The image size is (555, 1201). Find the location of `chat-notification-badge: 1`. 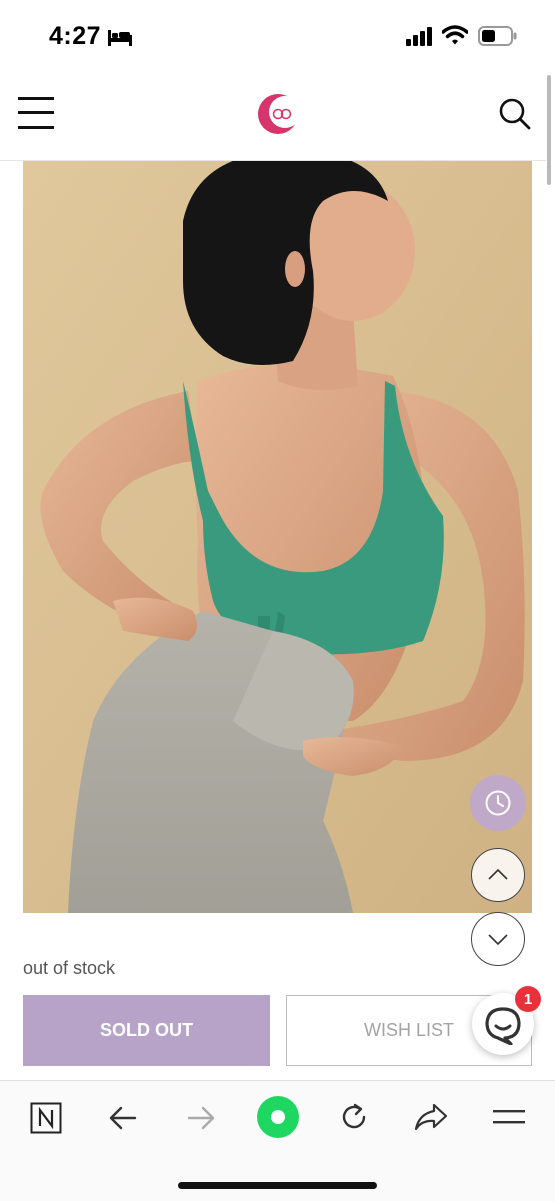

chat-notification-badge: 1 is located at coordinates (528, 999).